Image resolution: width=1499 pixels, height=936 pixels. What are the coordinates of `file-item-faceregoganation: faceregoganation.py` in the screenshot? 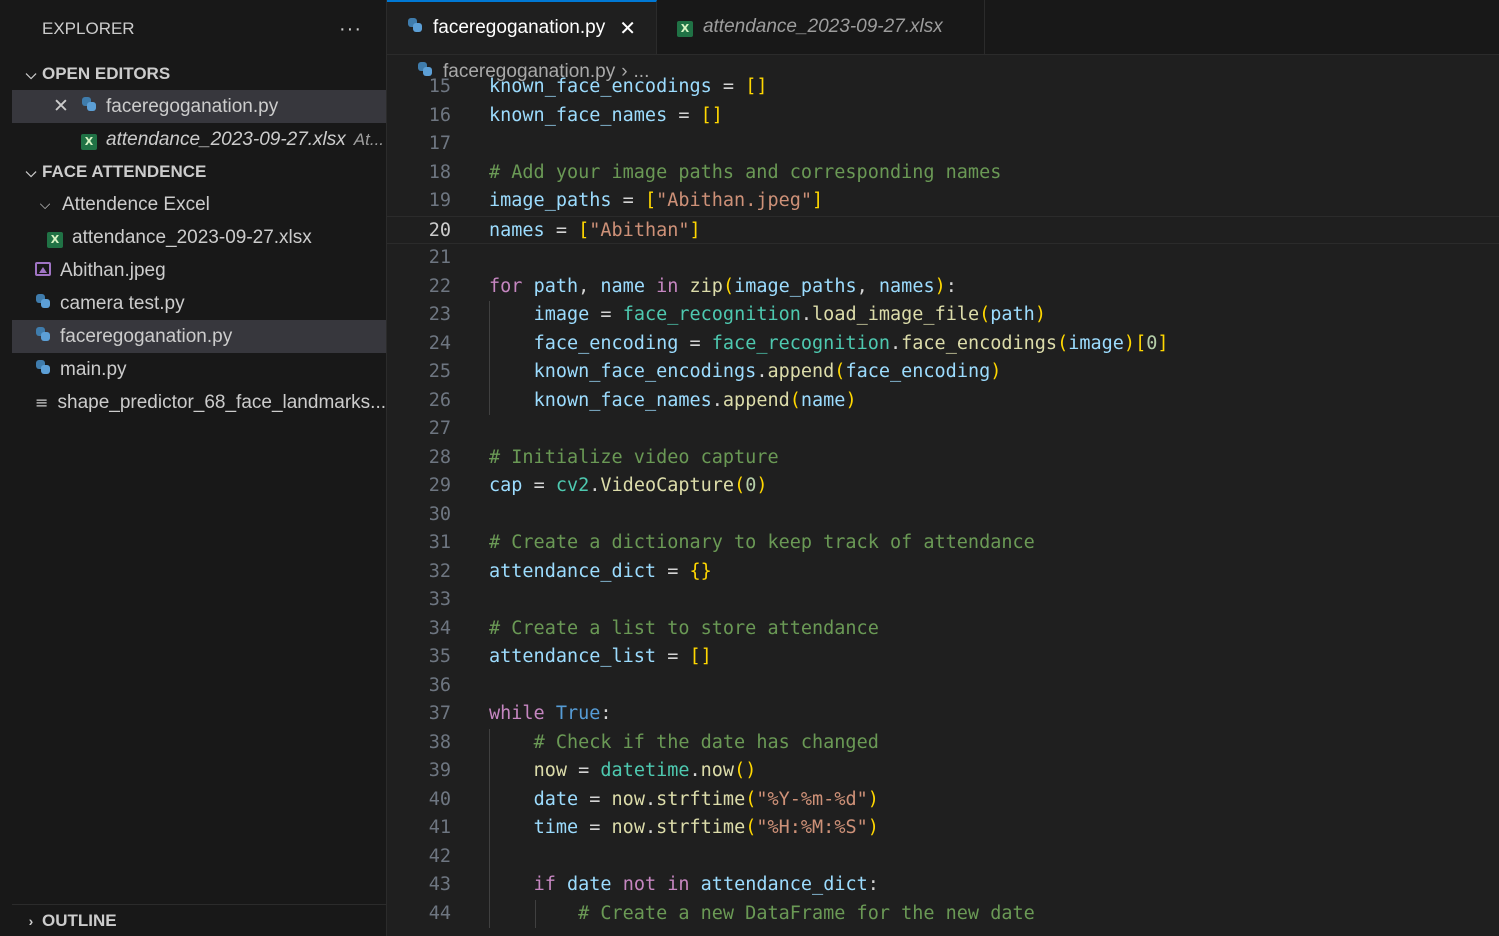 It's located at (199, 336).